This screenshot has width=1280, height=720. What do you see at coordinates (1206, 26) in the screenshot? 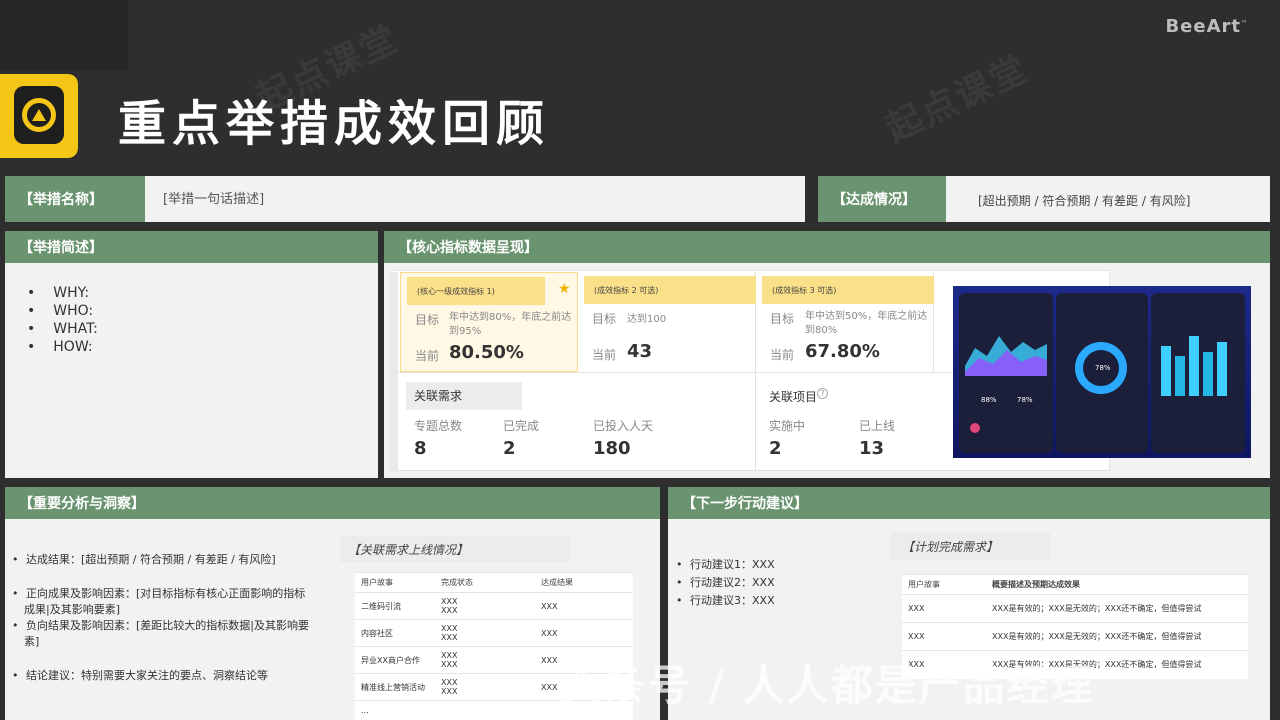
I see `brand-logo: BeeArt™` at bounding box center [1206, 26].